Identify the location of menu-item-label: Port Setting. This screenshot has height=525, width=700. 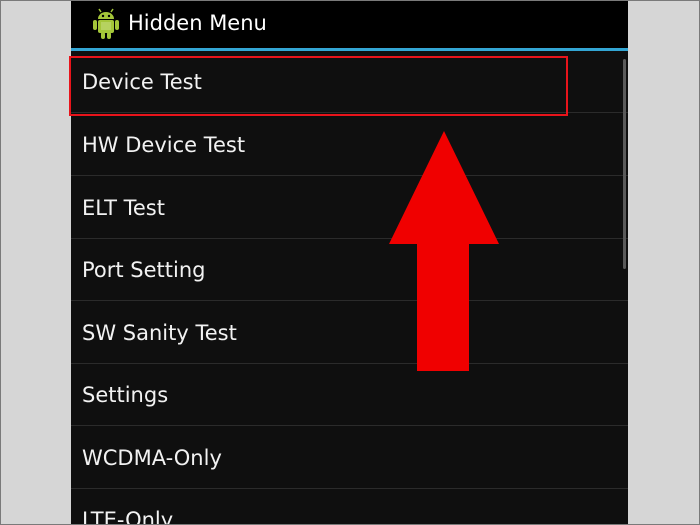
(144, 270).